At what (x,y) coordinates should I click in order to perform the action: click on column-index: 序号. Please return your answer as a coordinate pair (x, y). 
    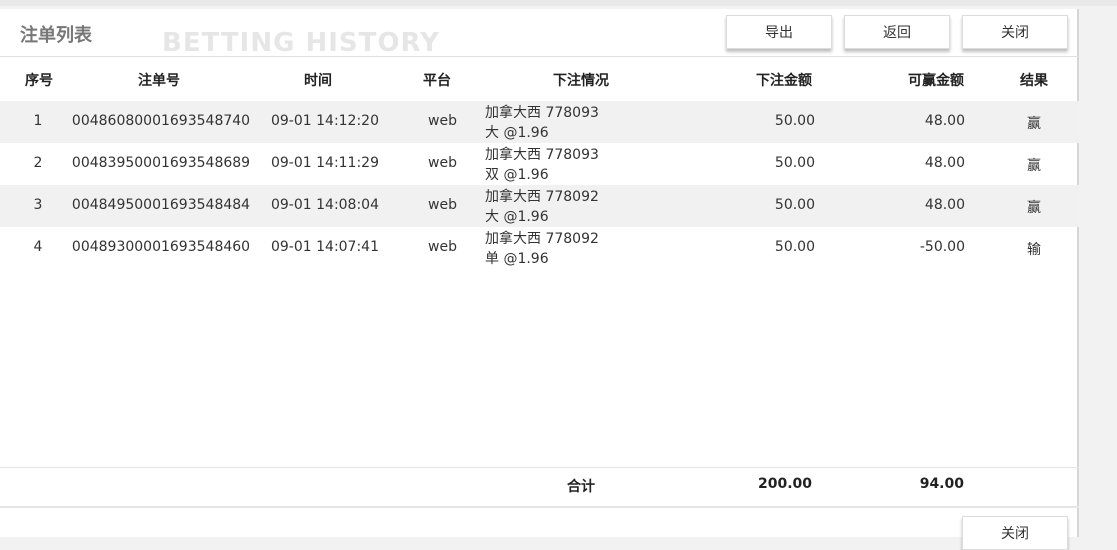
    Looking at the image, I should click on (39, 81).